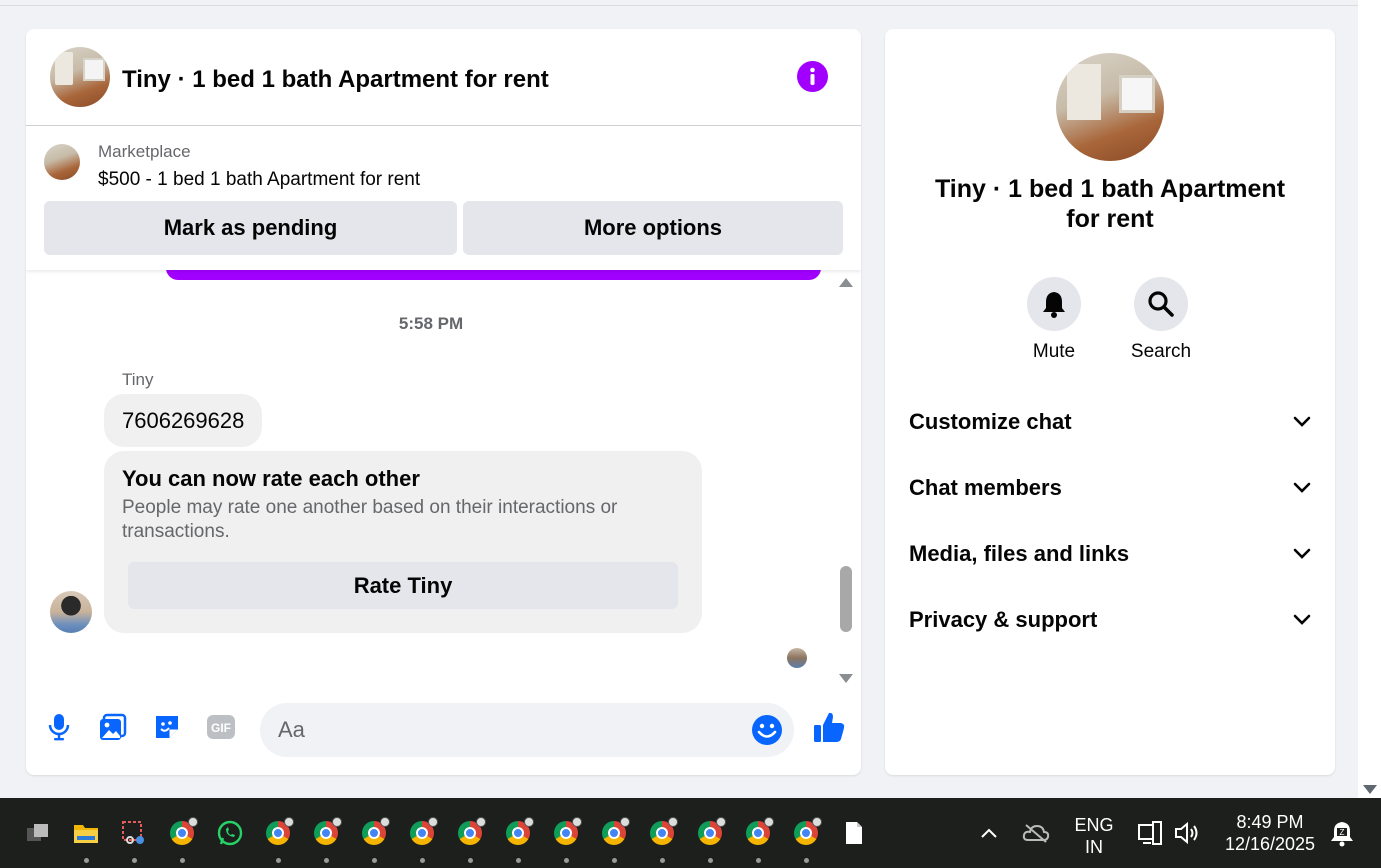  I want to click on search-label: Search, so click(1161, 351).